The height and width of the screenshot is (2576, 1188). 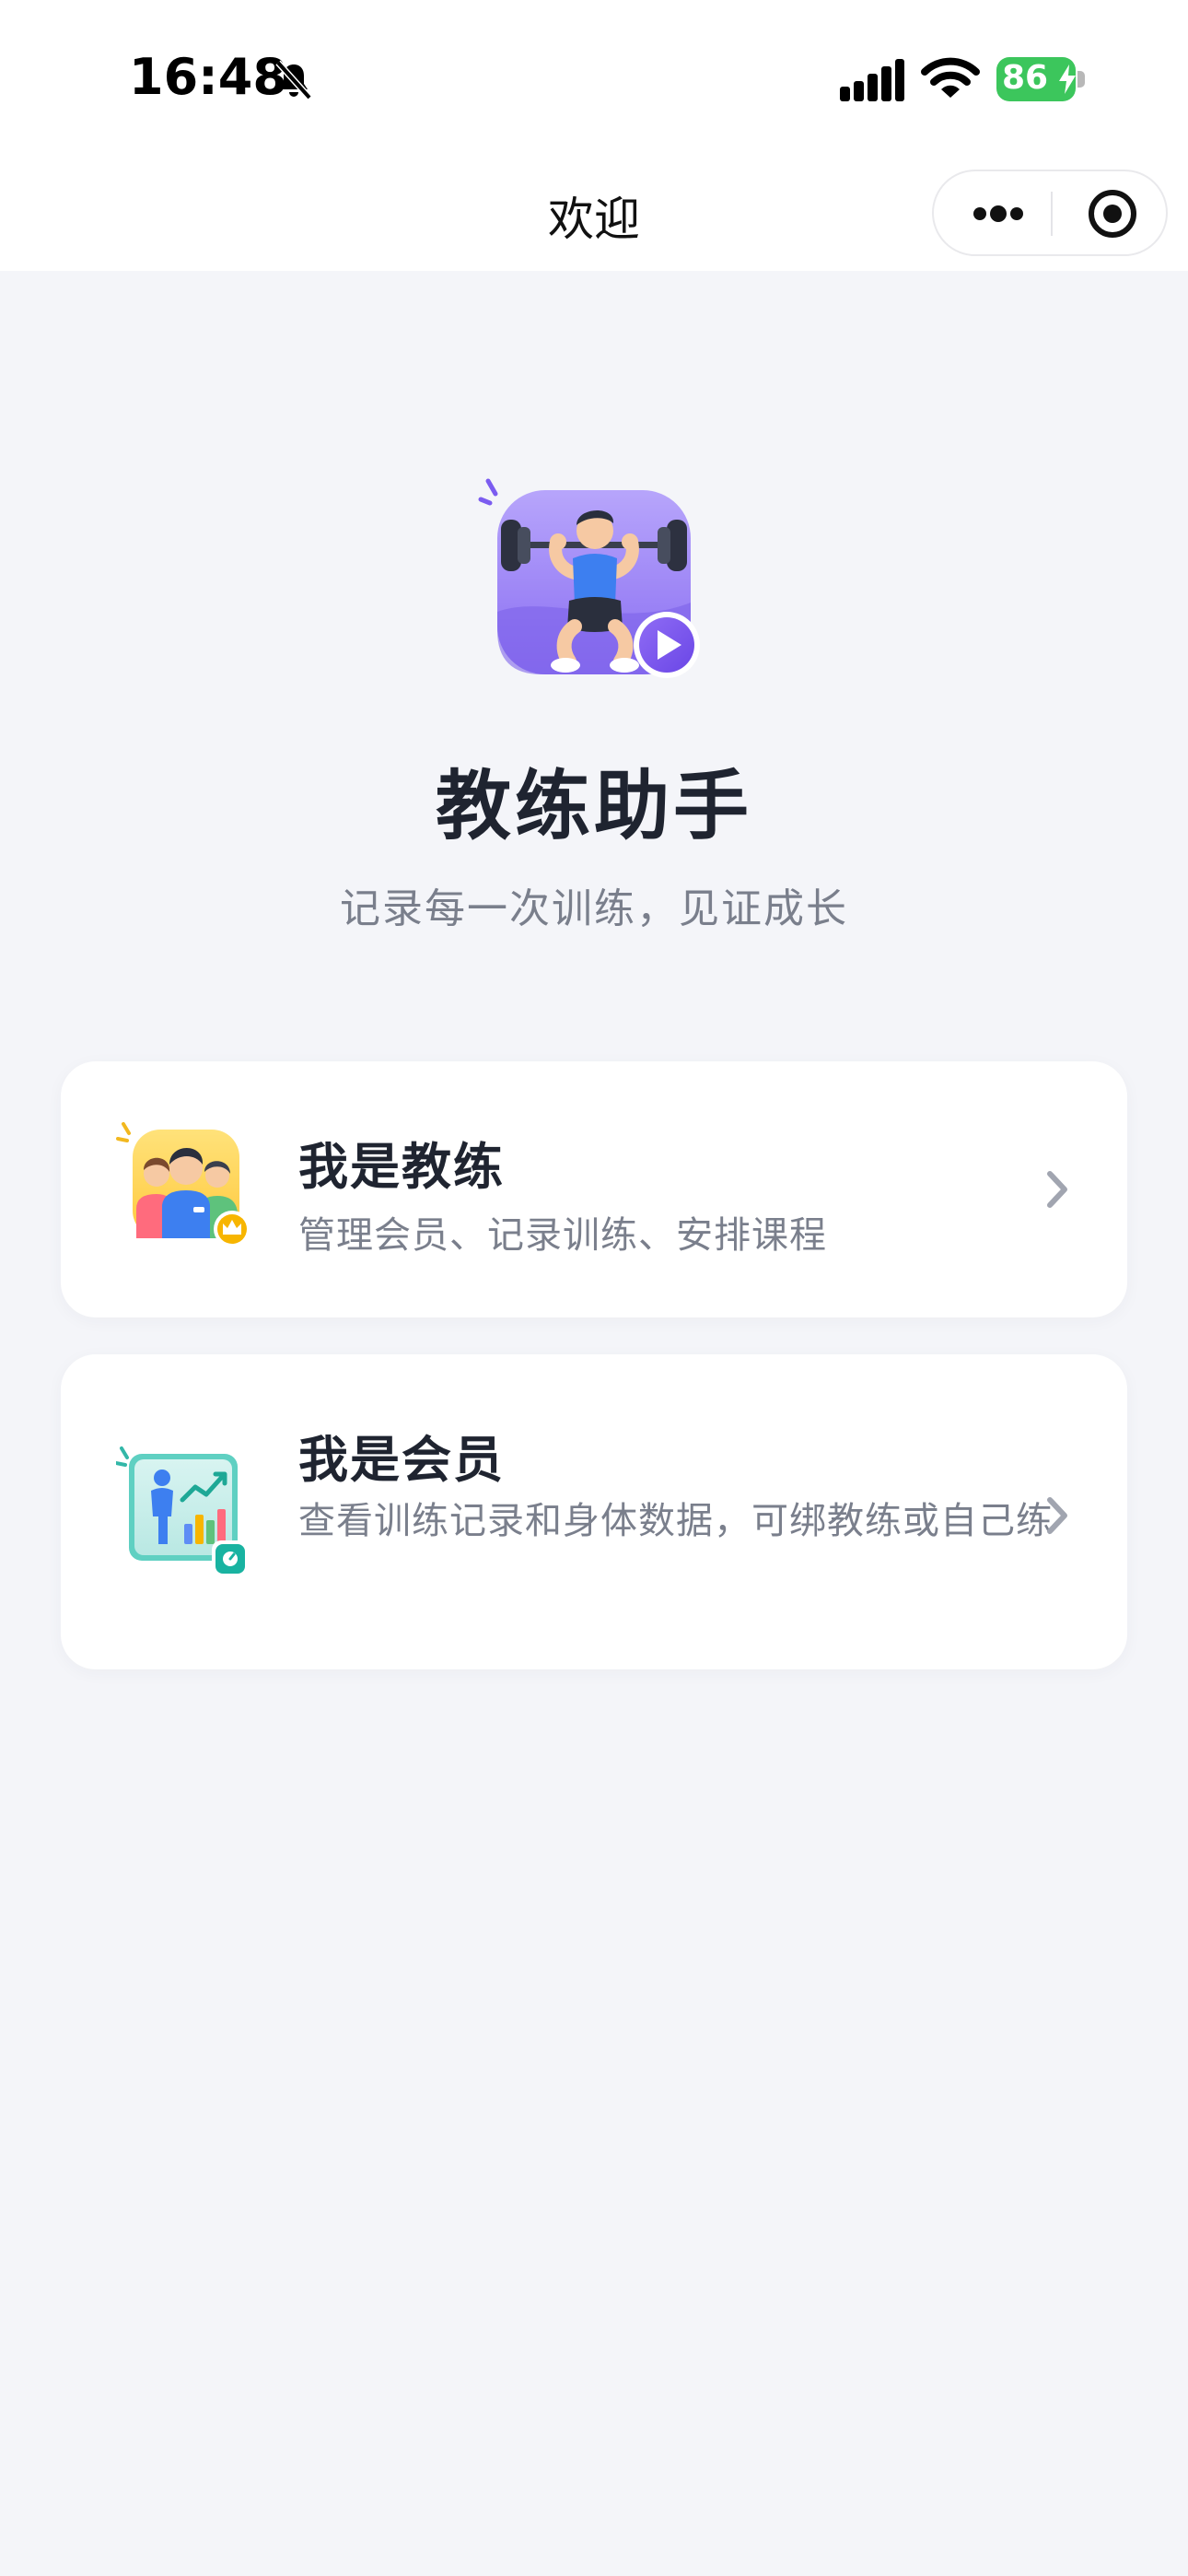 I want to click on weightlifter-app-icon, so click(x=589, y=578).